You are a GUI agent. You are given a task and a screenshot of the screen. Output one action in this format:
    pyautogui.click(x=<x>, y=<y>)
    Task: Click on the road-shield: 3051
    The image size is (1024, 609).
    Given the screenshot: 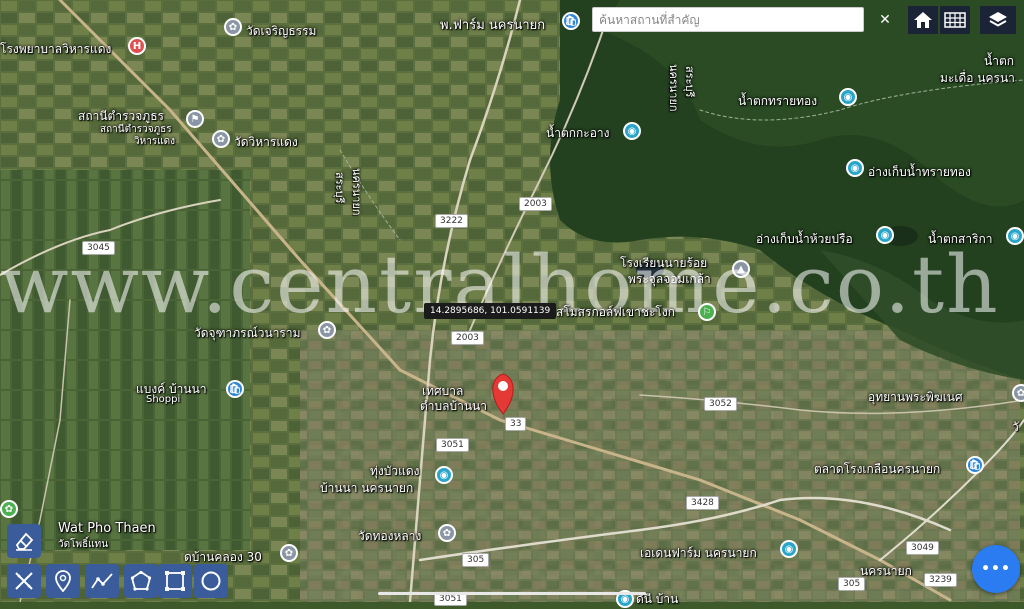 What is the action you would take?
    pyautogui.click(x=452, y=445)
    